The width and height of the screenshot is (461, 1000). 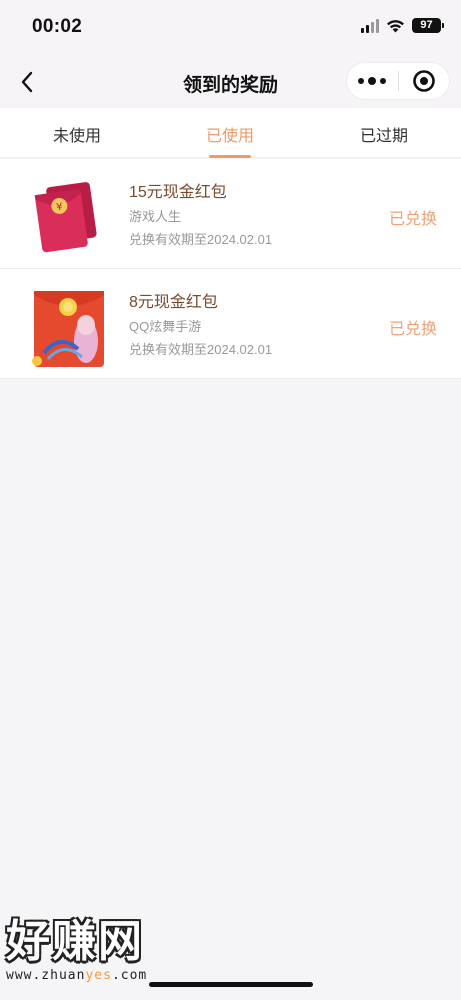 I want to click on watermark-url: www.zhuanyes.com, so click(x=106, y=975).